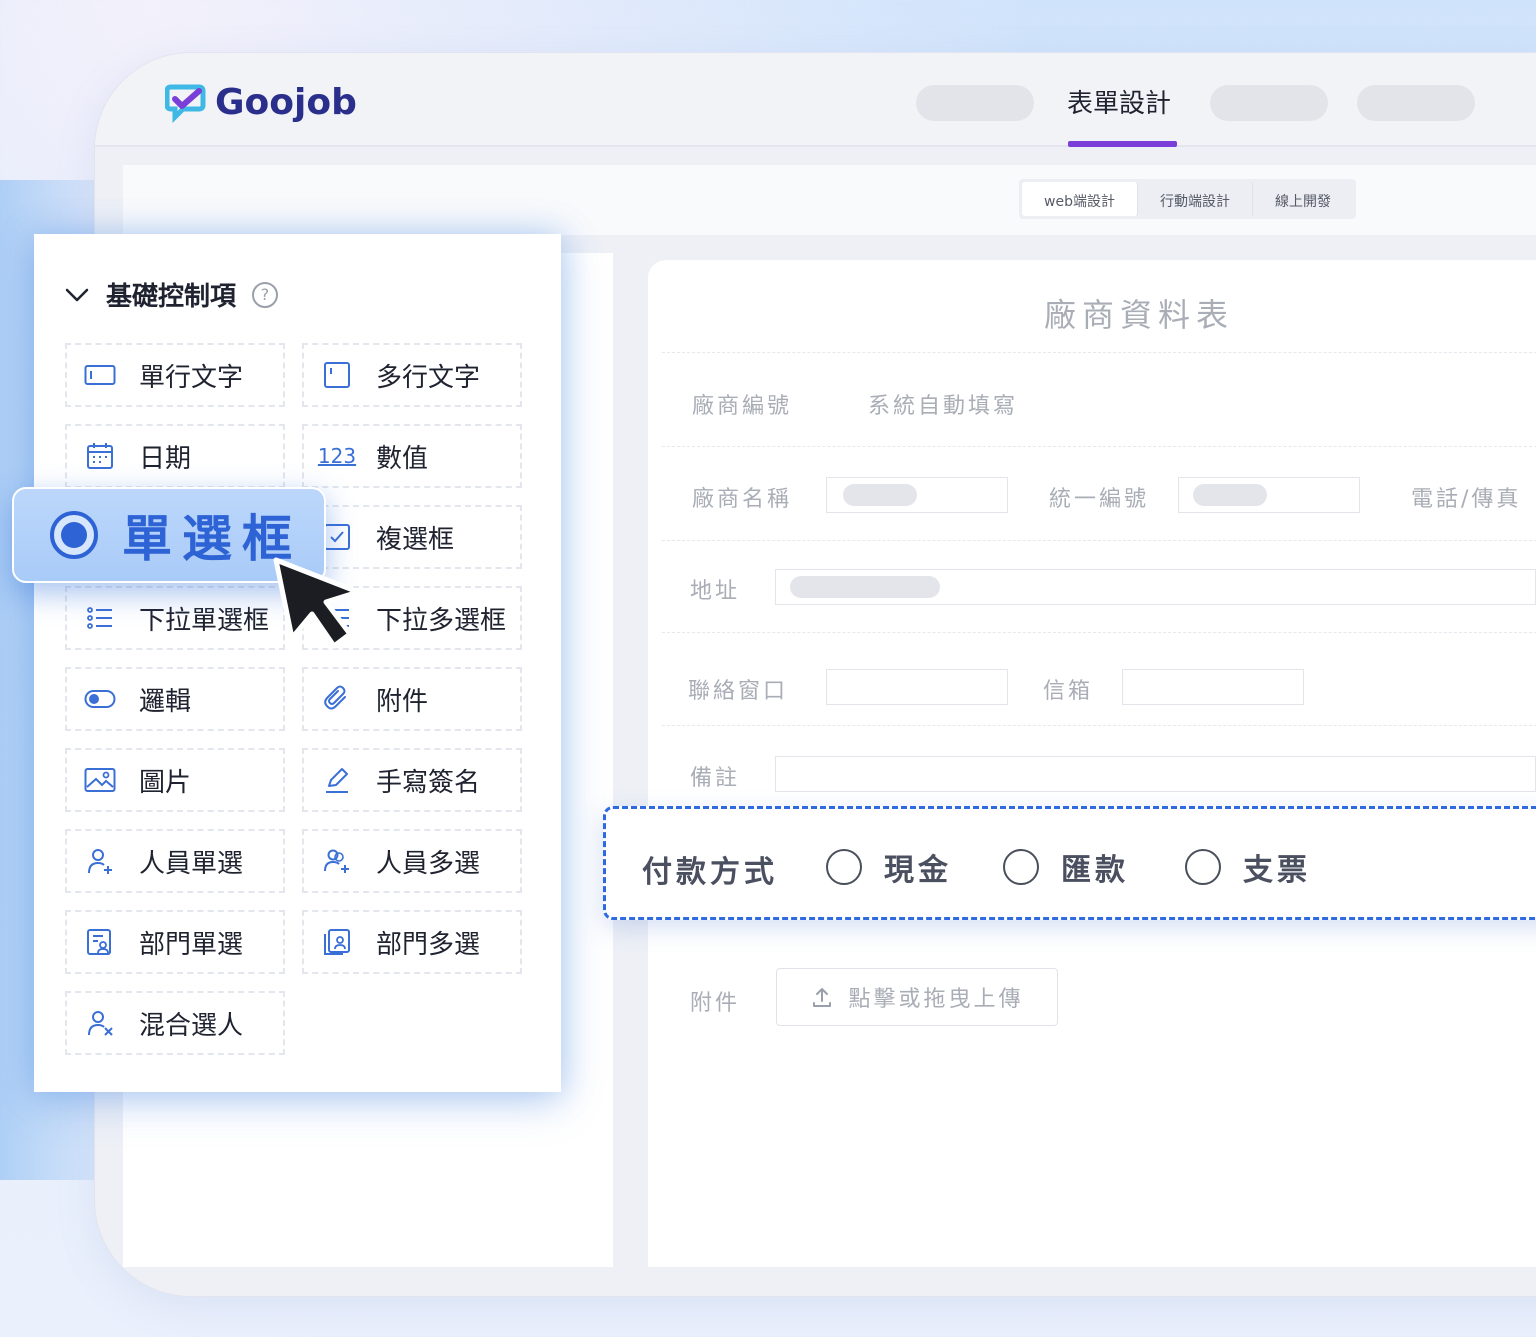 This screenshot has height=1337, width=1536. Describe the element at coordinates (185, 103) in the screenshot. I see `goojob-logo-icon` at that location.